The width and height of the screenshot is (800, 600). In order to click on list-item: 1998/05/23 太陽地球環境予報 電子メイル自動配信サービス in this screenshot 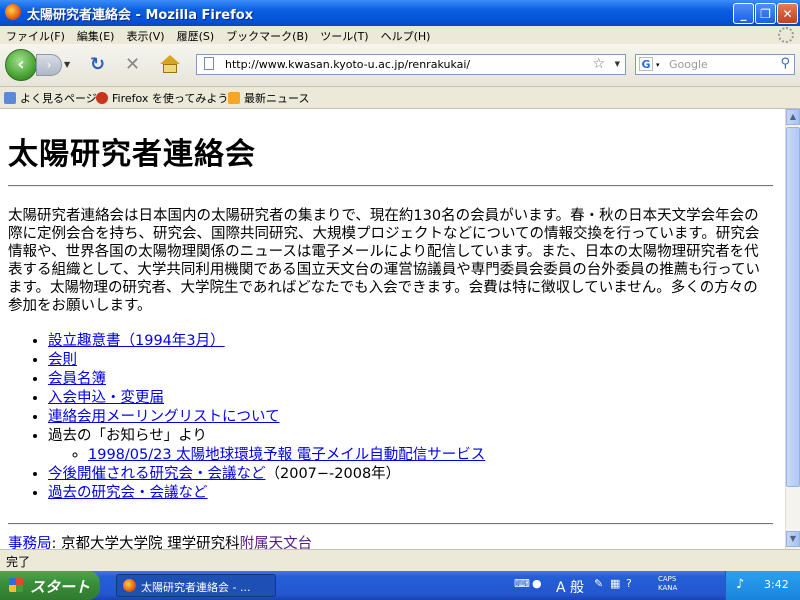, I will do `click(286, 455)`.